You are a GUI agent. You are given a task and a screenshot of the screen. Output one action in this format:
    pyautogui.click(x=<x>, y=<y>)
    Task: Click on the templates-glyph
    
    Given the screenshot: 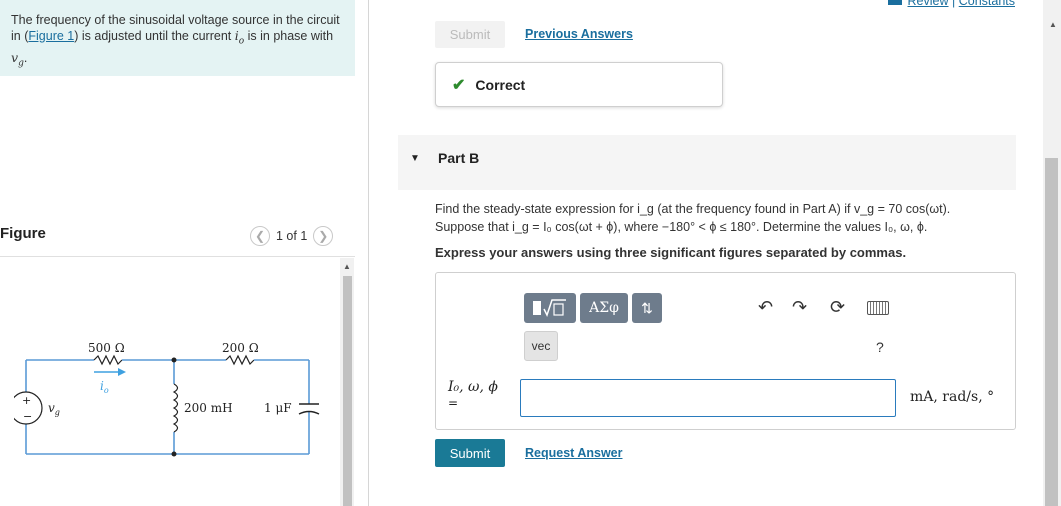 What is the action you would take?
    pyautogui.click(x=549, y=308)
    